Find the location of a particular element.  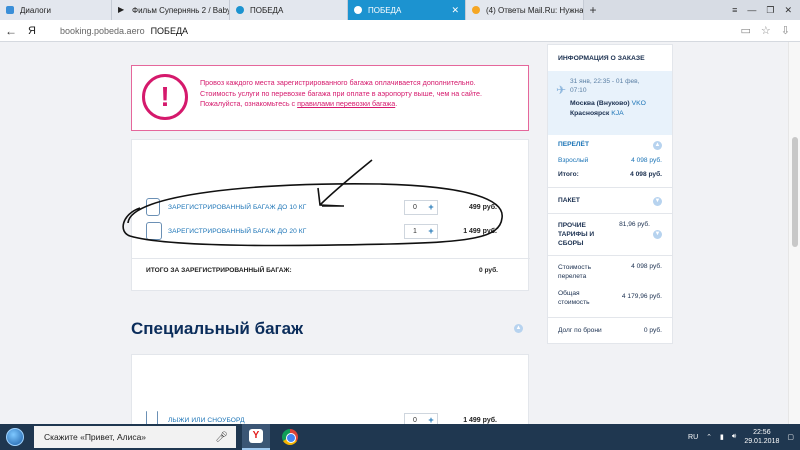

reader-icon: ▭ is located at coordinates (746, 30).